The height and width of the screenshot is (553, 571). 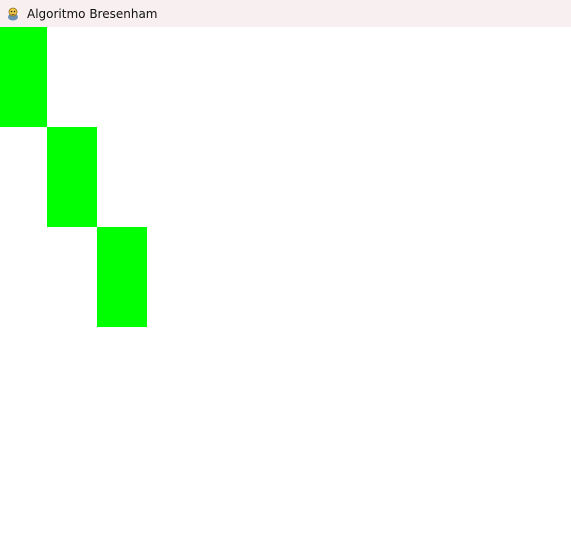 What do you see at coordinates (13, 14) in the screenshot?
I see `pygame-snake-icon` at bounding box center [13, 14].